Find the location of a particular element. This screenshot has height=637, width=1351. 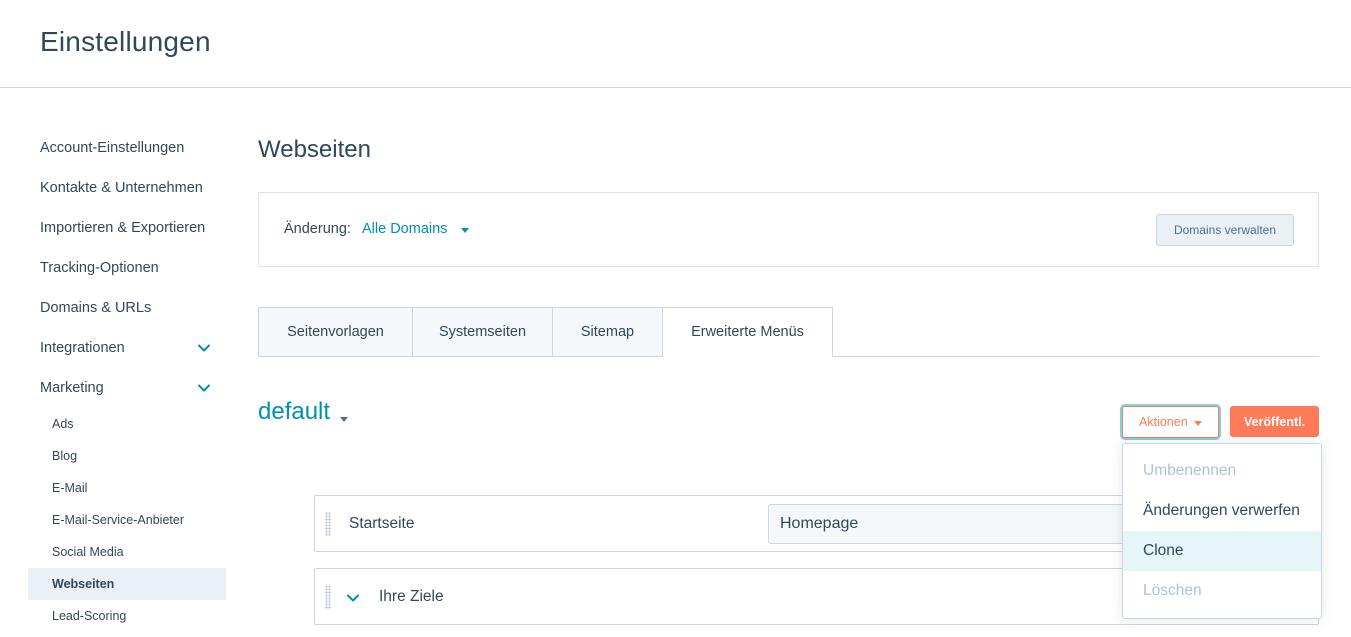

publish-button: Veröffentl. is located at coordinates (1274, 421).